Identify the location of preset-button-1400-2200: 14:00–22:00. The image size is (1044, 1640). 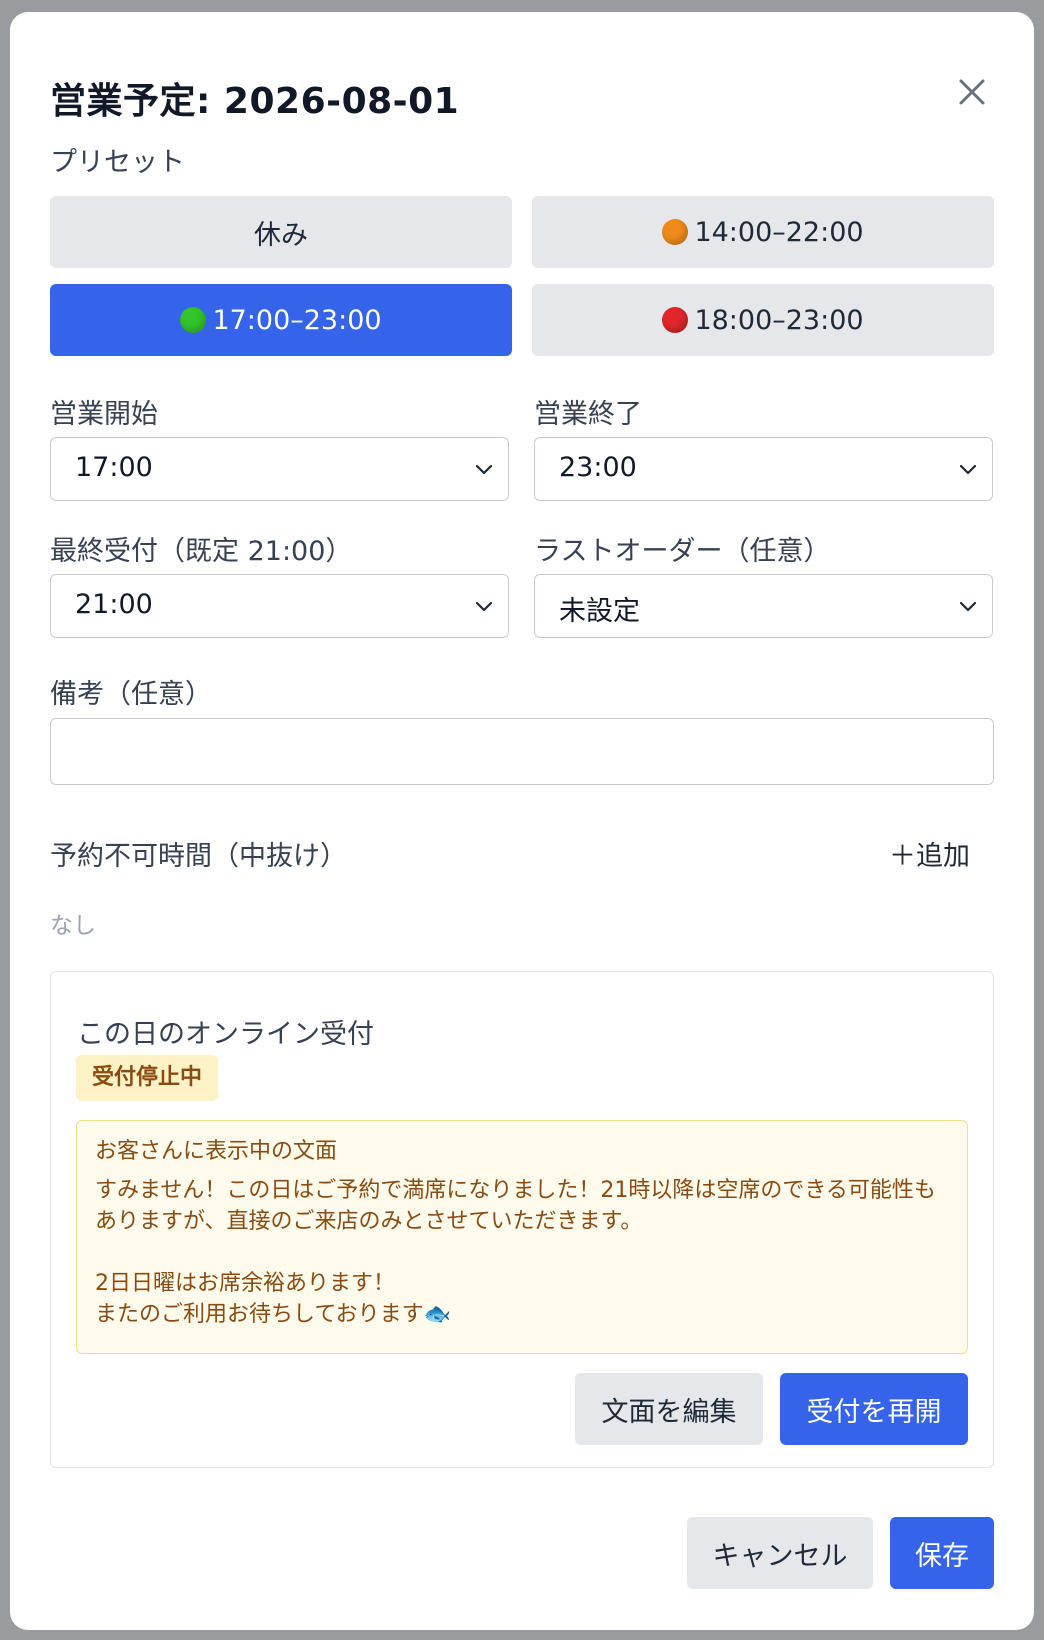
(763, 232).